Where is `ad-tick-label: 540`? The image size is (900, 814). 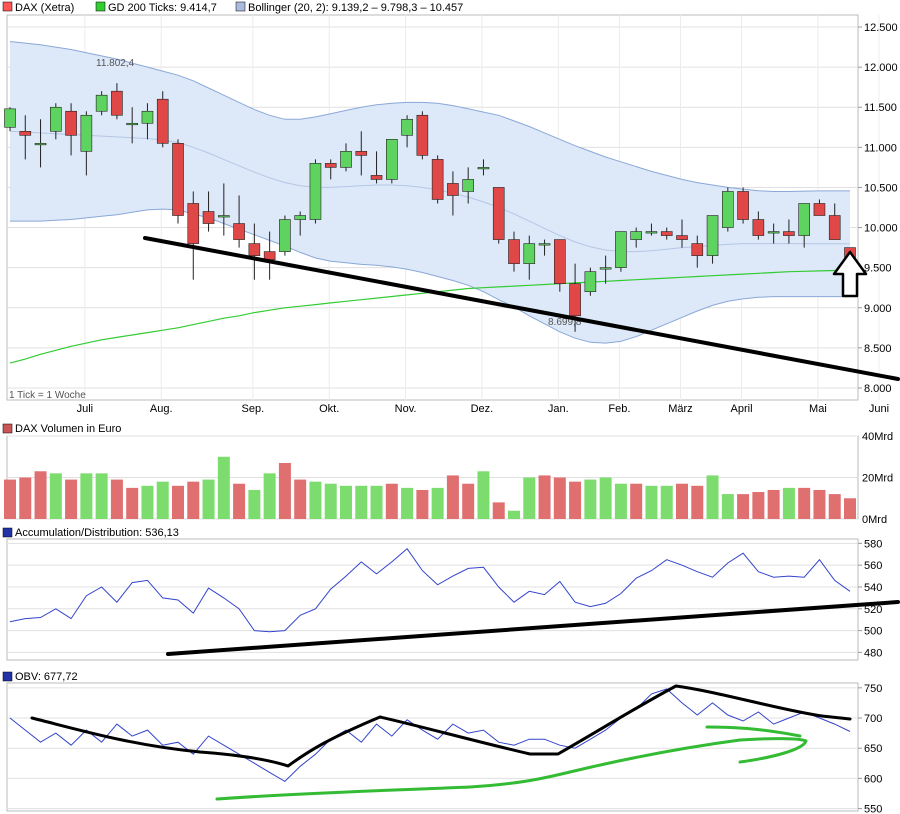 ad-tick-label: 540 is located at coordinates (873, 588).